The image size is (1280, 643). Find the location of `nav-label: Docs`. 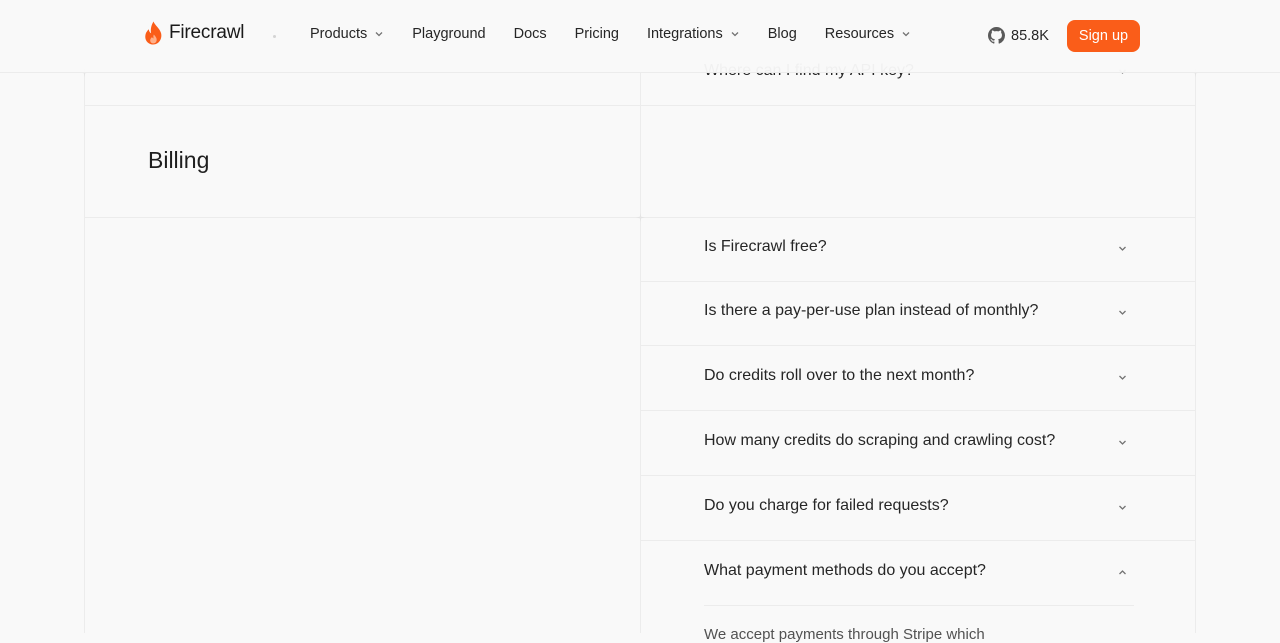

nav-label: Docs is located at coordinates (530, 34).